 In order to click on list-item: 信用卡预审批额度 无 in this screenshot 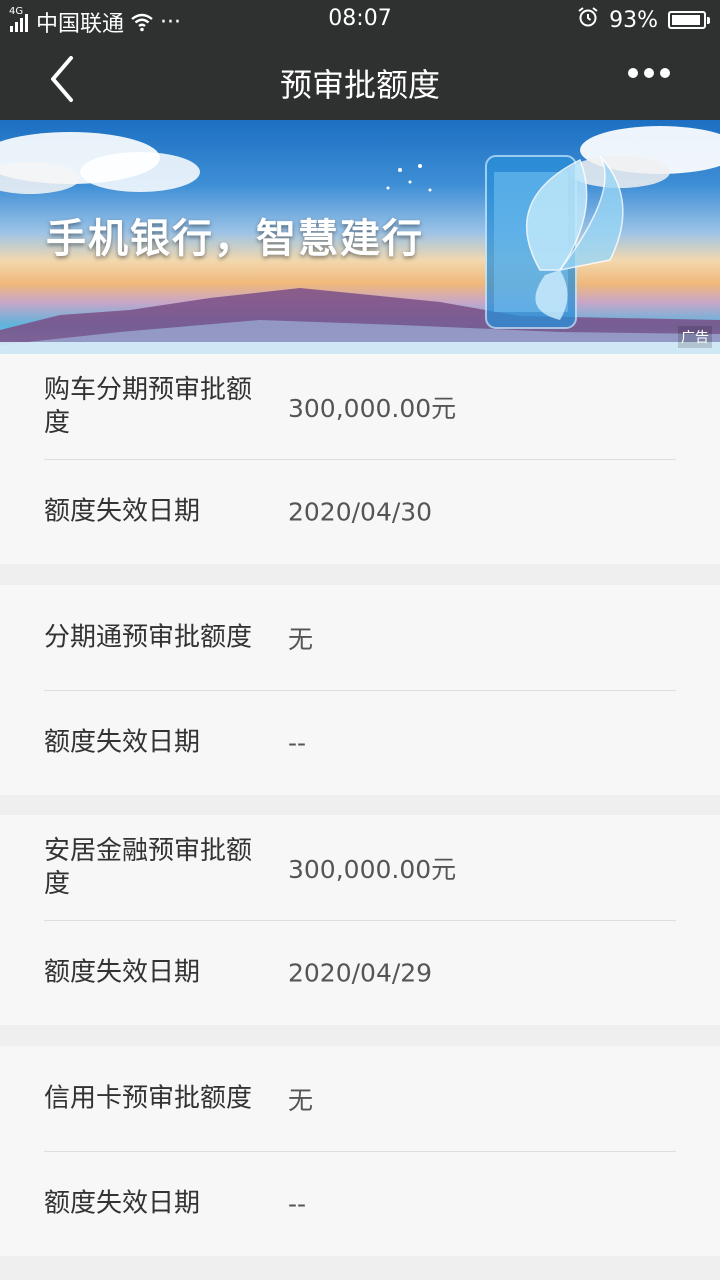, I will do `click(360, 1098)`.